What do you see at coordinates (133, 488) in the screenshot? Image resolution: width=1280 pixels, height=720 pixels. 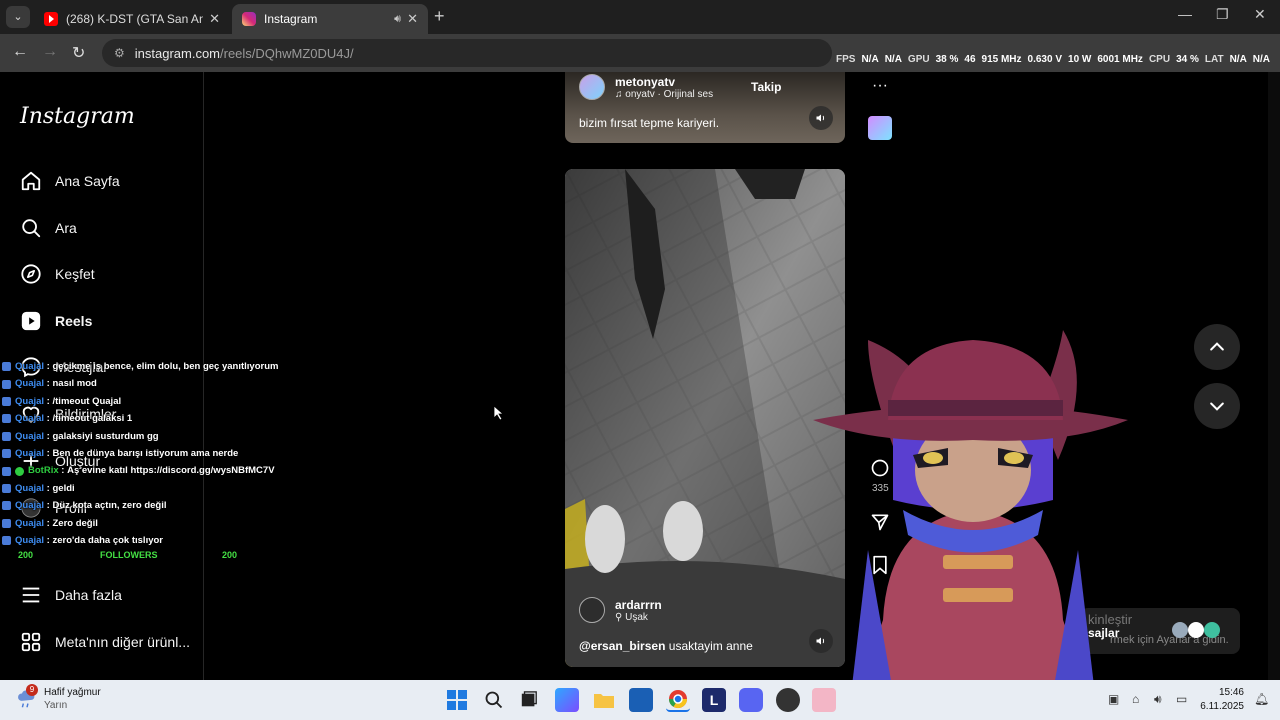 I see `chat-message: Quajal : geldi` at bounding box center [133, 488].